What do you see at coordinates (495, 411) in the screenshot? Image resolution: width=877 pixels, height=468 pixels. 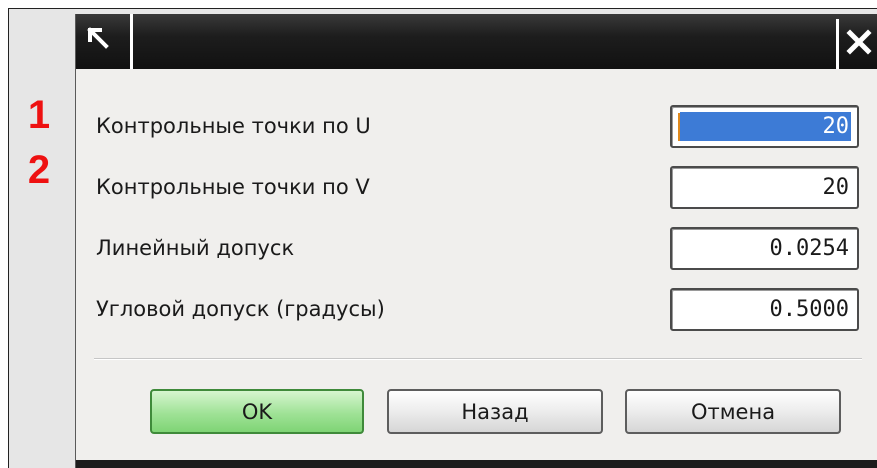 I see `back-button: Назад` at bounding box center [495, 411].